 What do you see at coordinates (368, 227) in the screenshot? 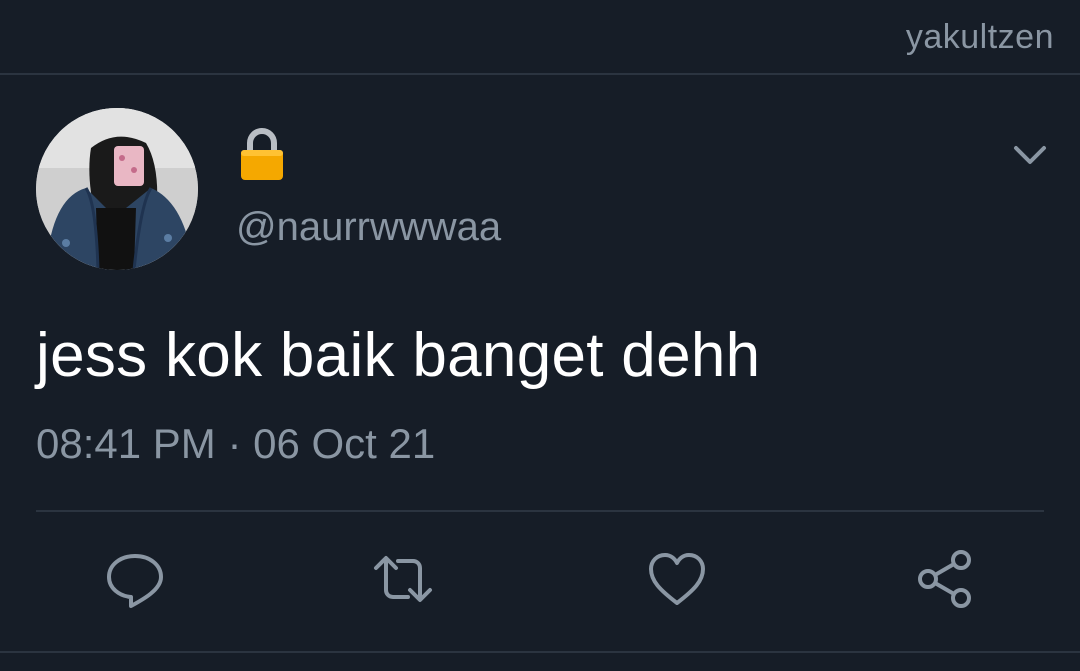
I see `user-handle: @naurrwwwaa` at bounding box center [368, 227].